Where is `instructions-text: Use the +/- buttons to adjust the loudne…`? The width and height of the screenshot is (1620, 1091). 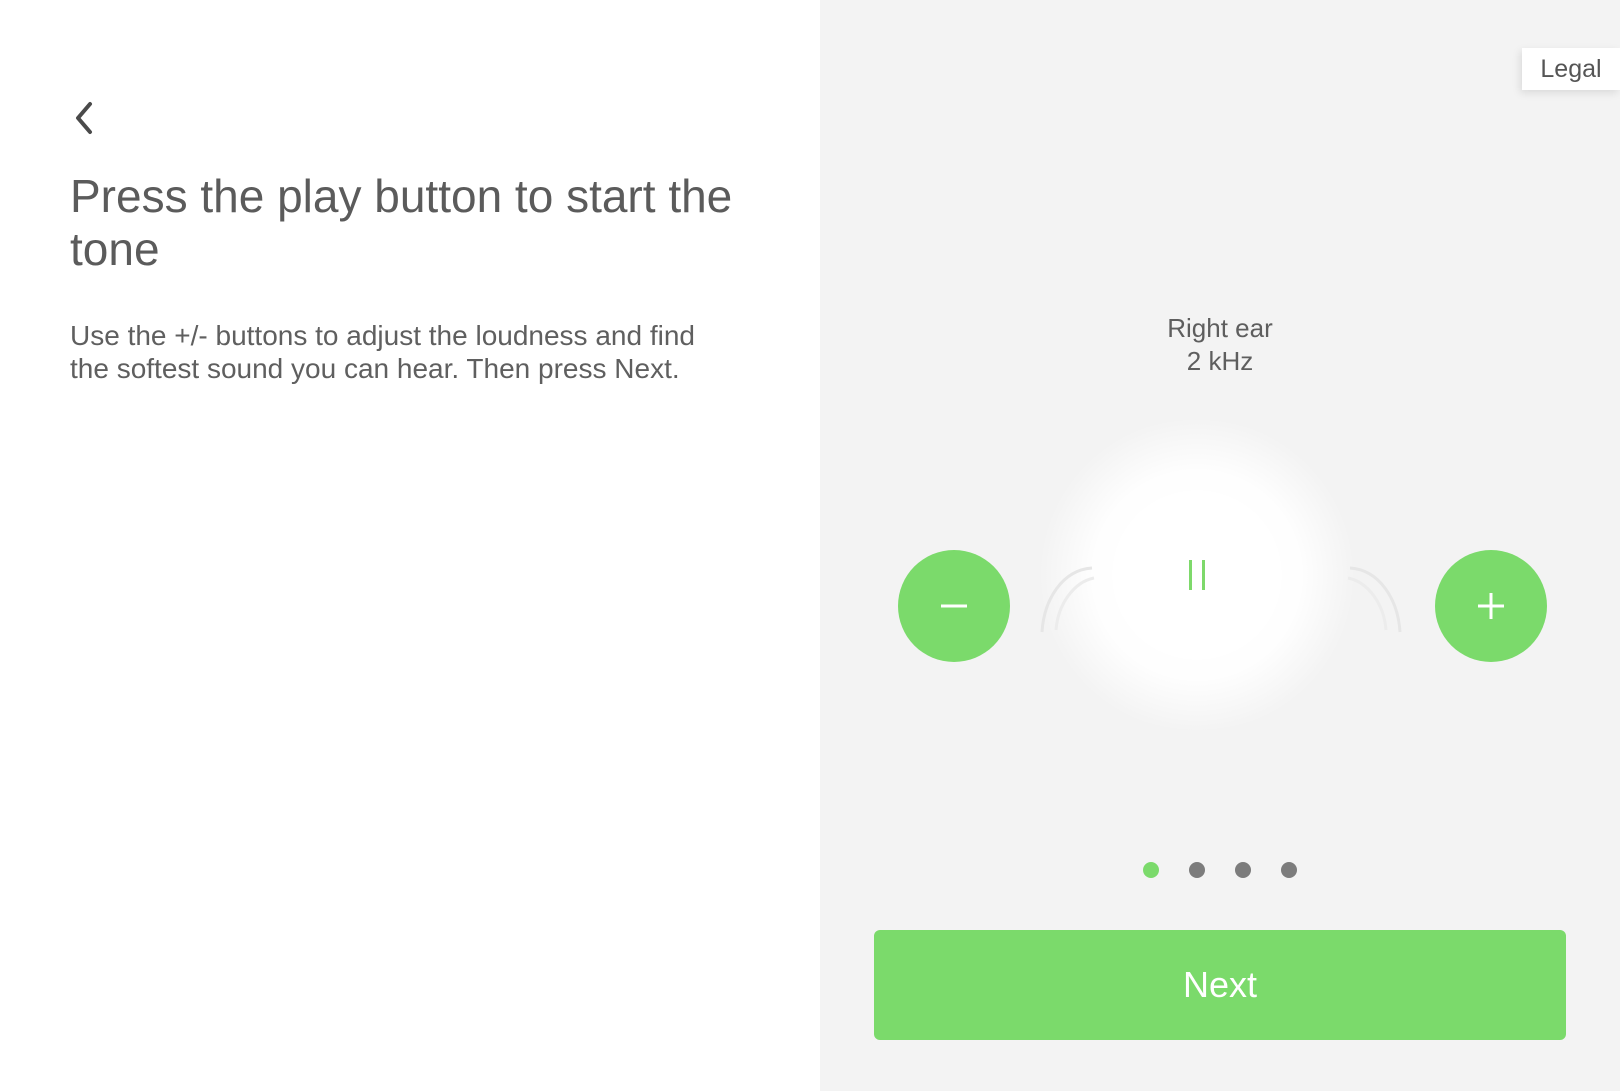 instructions-text: Use the +/- buttons to adjust the loudne… is located at coordinates (382, 352).